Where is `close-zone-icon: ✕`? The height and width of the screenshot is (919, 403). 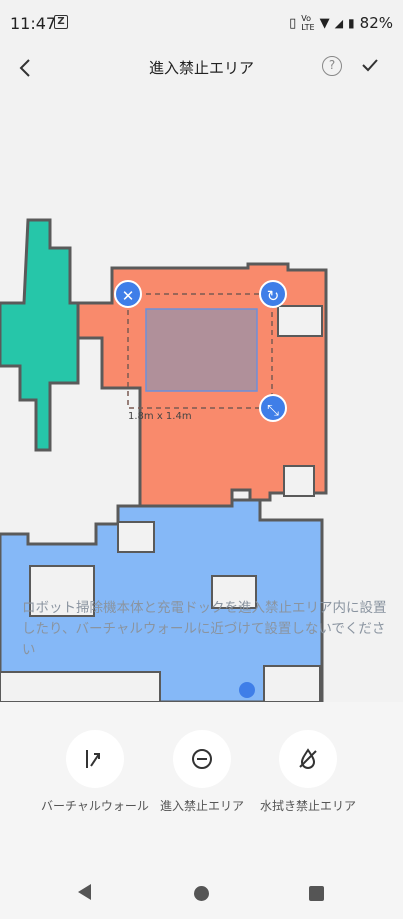 close-zone-icon: ✕ is located at coordinates (128, 294).